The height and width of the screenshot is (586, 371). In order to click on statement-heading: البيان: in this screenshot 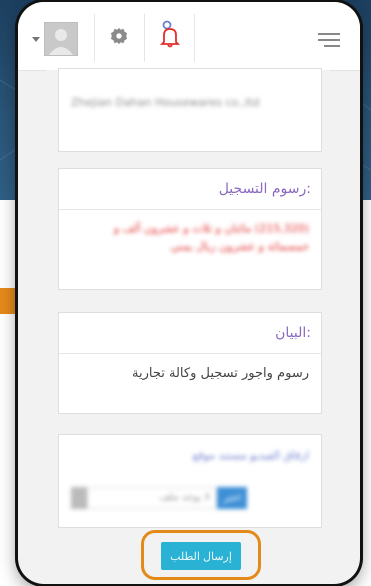, I will do `click(190, 333)`.